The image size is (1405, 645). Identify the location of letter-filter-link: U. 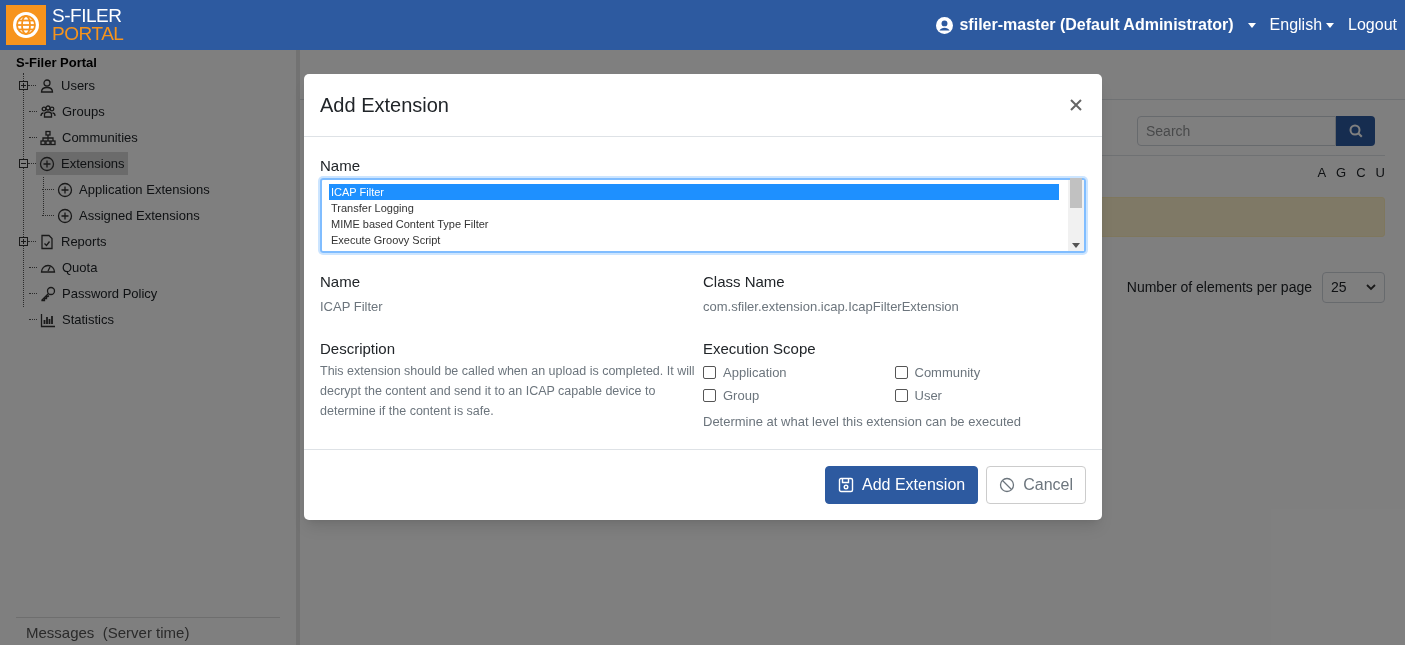
(1380, 173).